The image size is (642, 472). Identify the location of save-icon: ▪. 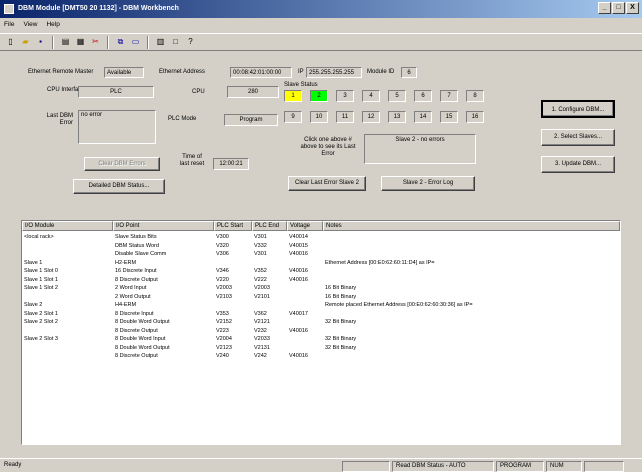
(40, 42).